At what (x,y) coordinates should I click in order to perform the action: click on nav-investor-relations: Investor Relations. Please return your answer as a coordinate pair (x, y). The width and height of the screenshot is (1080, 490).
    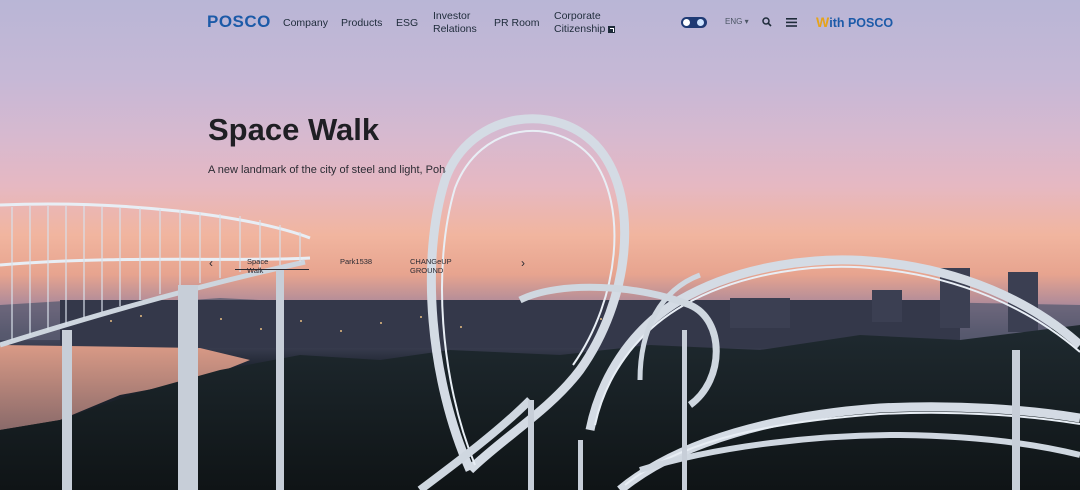
    Looking at the image, I should click on (455, 23).